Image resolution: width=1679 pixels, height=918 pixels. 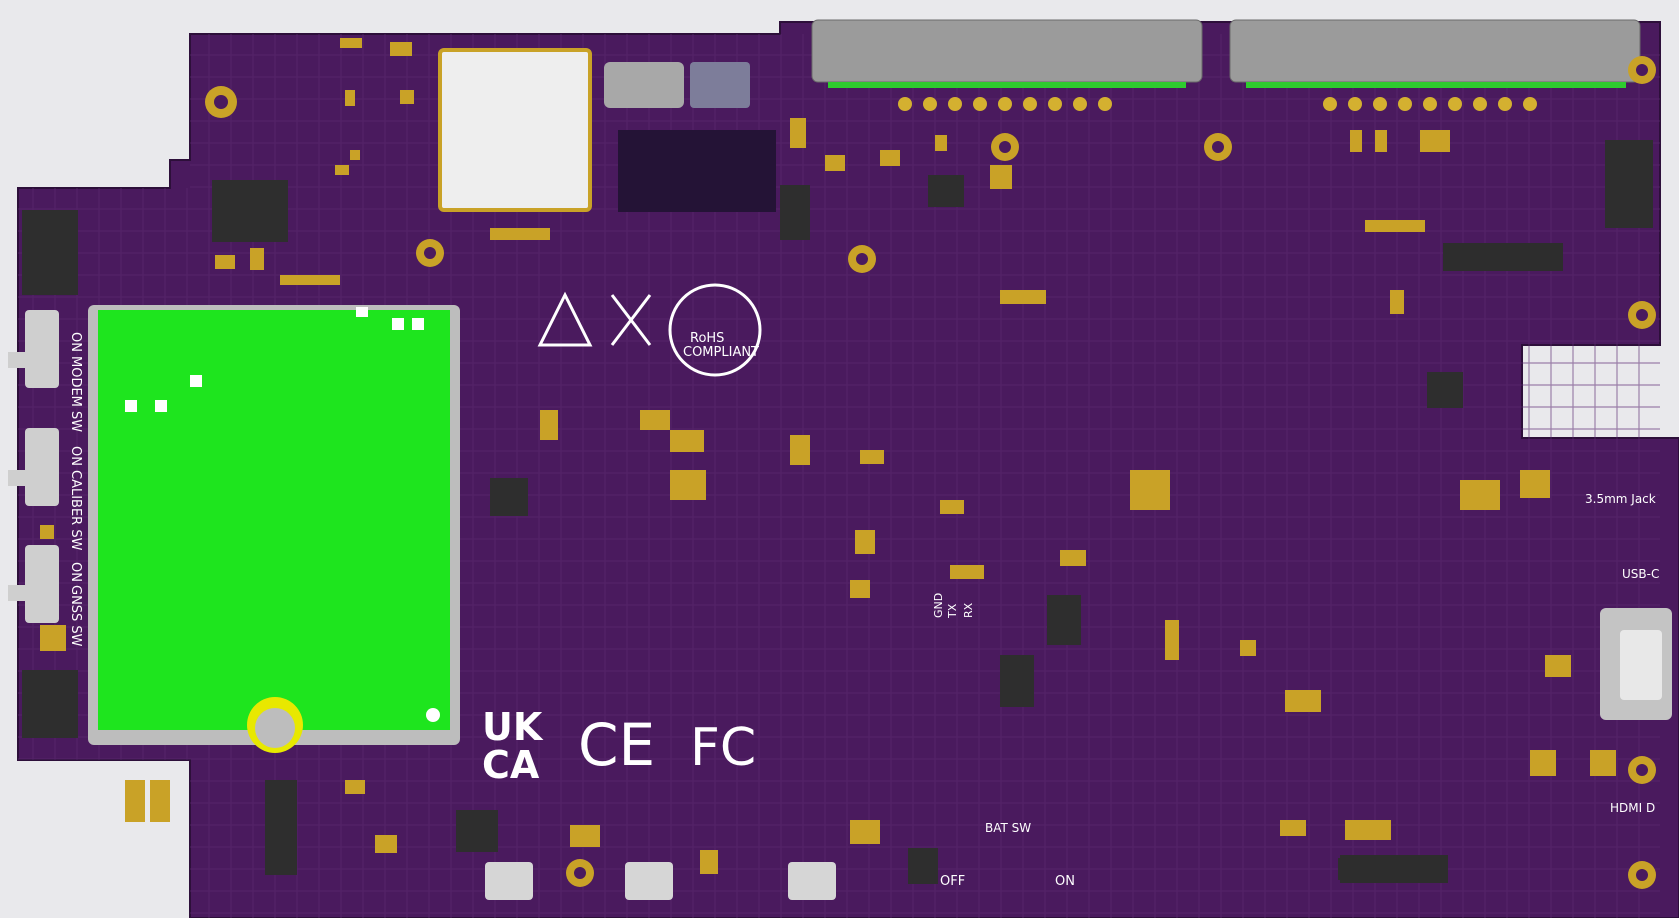 I want to click on slide-switch-gnss, so click(x=33, y=584).